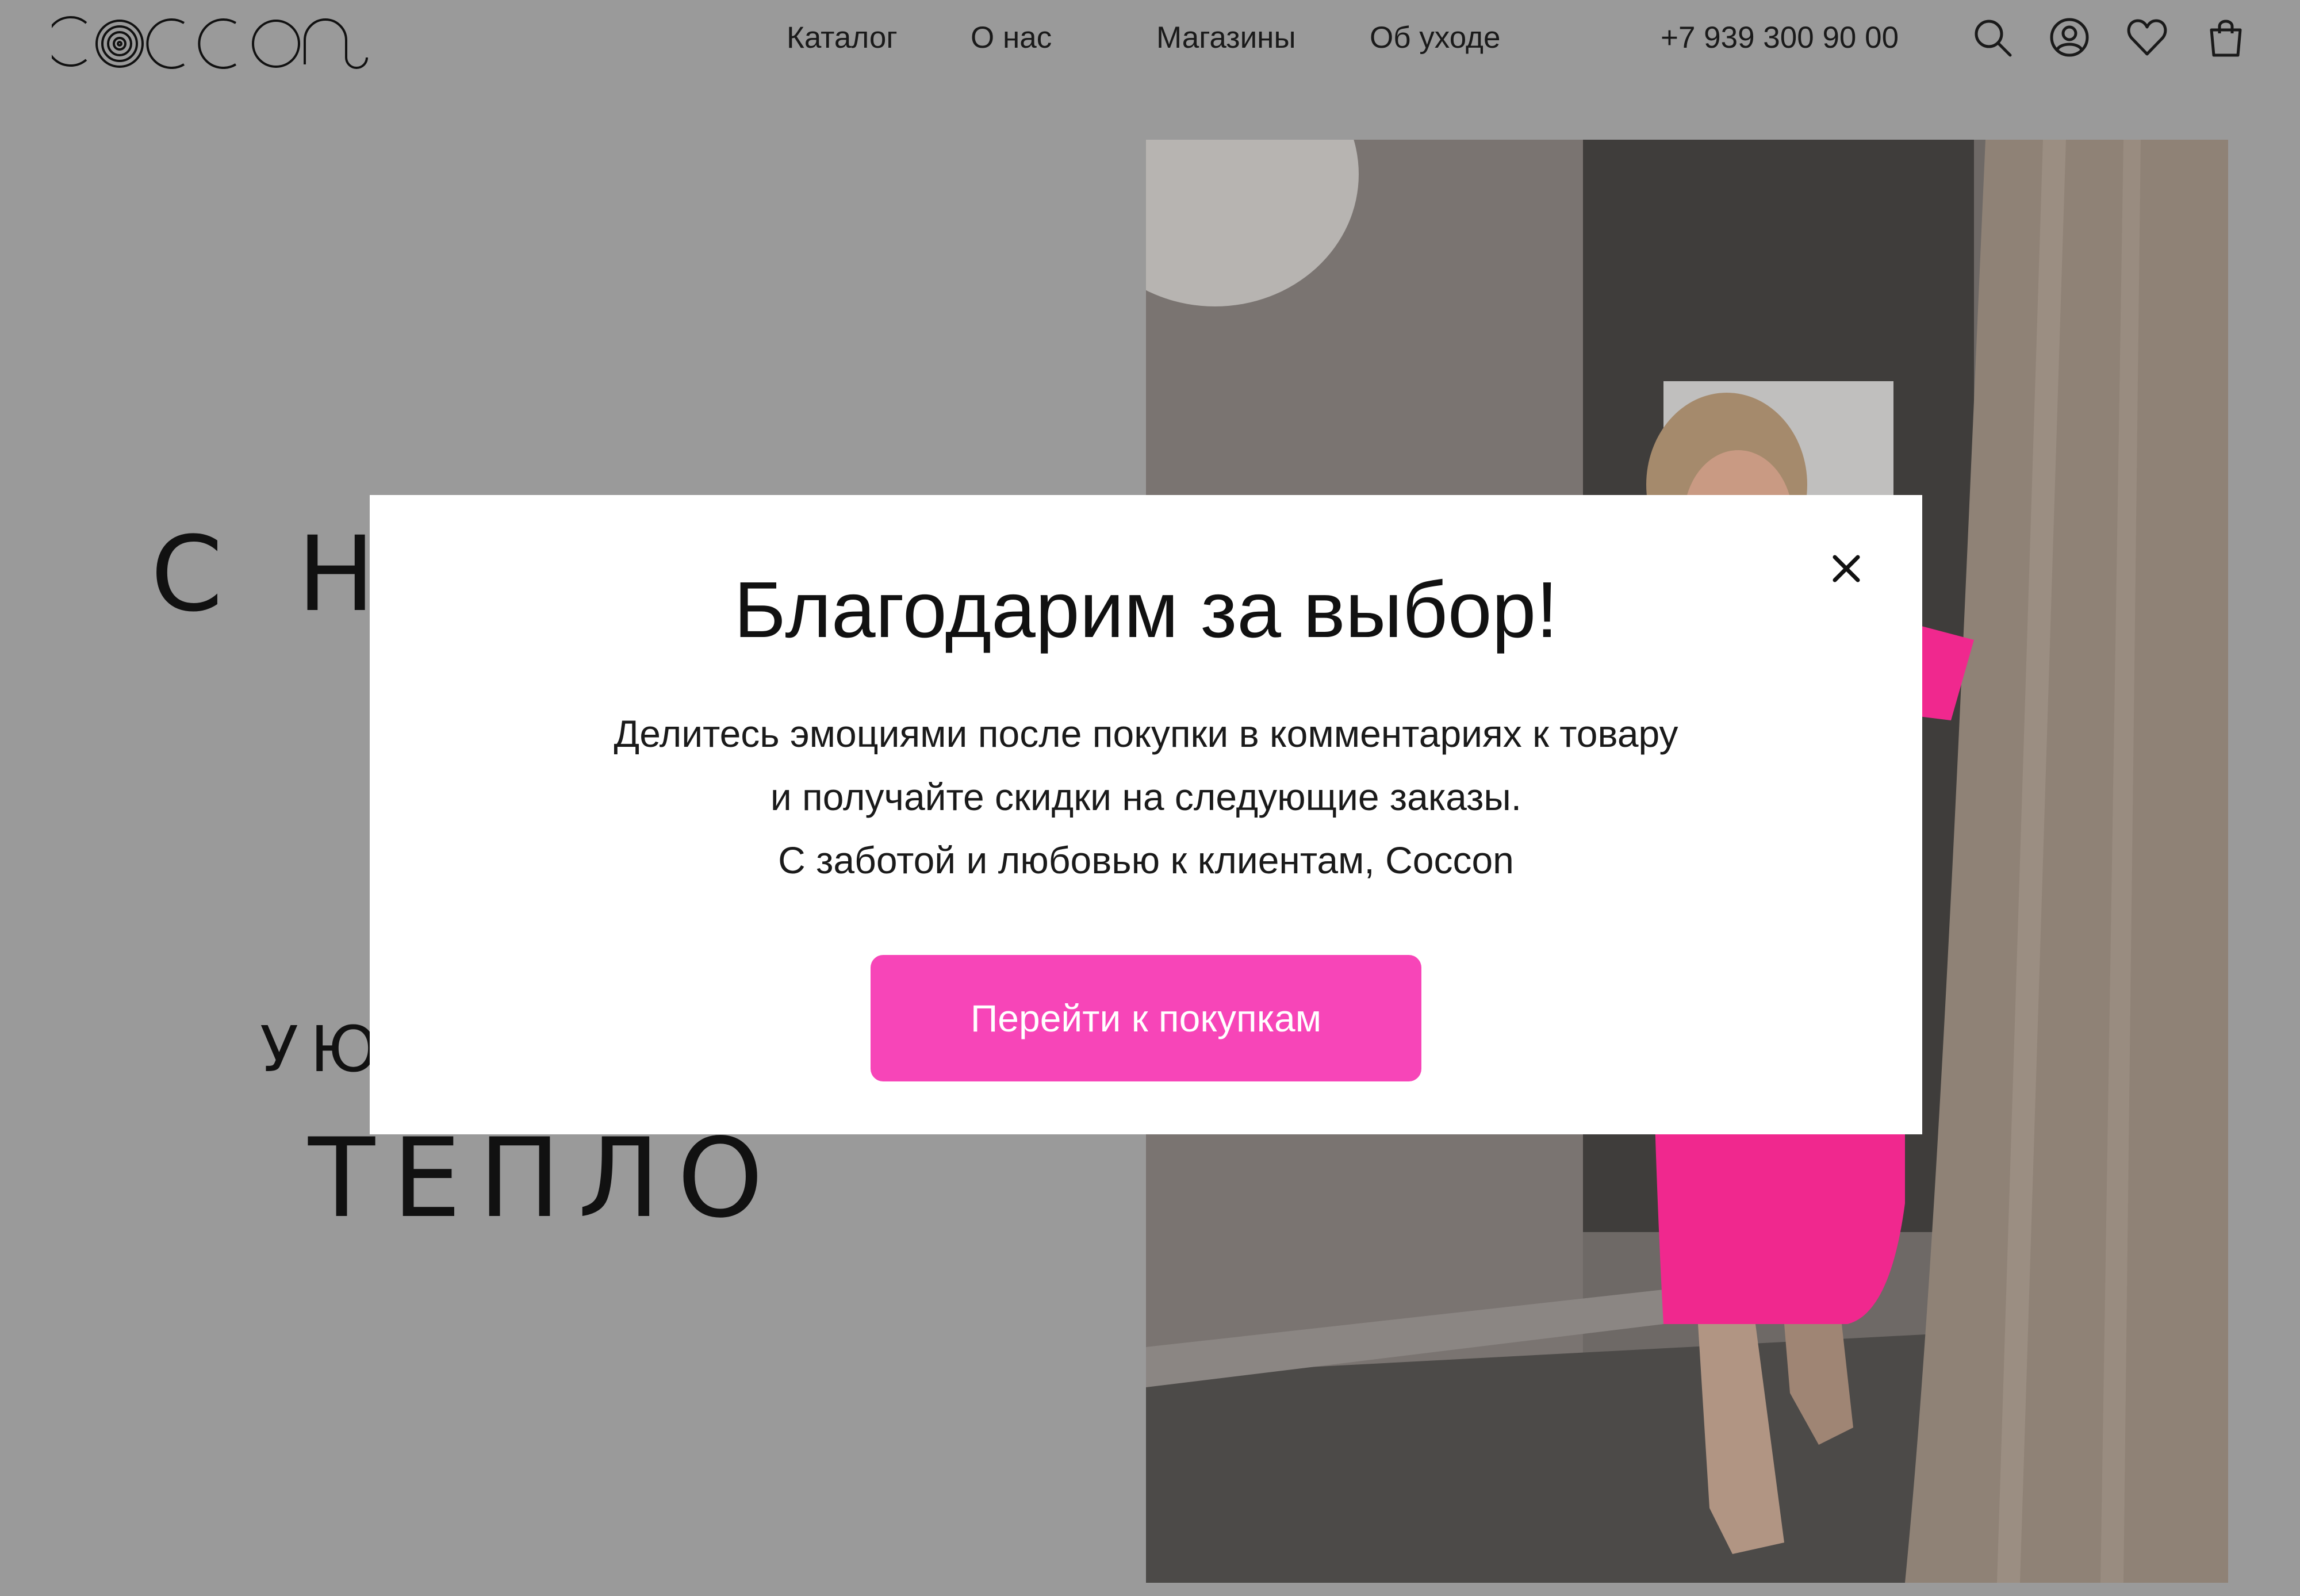 The image size is (2300, 1596). What do you see at coordinates (1146, 1018) in the screenshot?
I see `go-shopping-button: Перейти к покупкам` at bounding box center [1146, 1018].